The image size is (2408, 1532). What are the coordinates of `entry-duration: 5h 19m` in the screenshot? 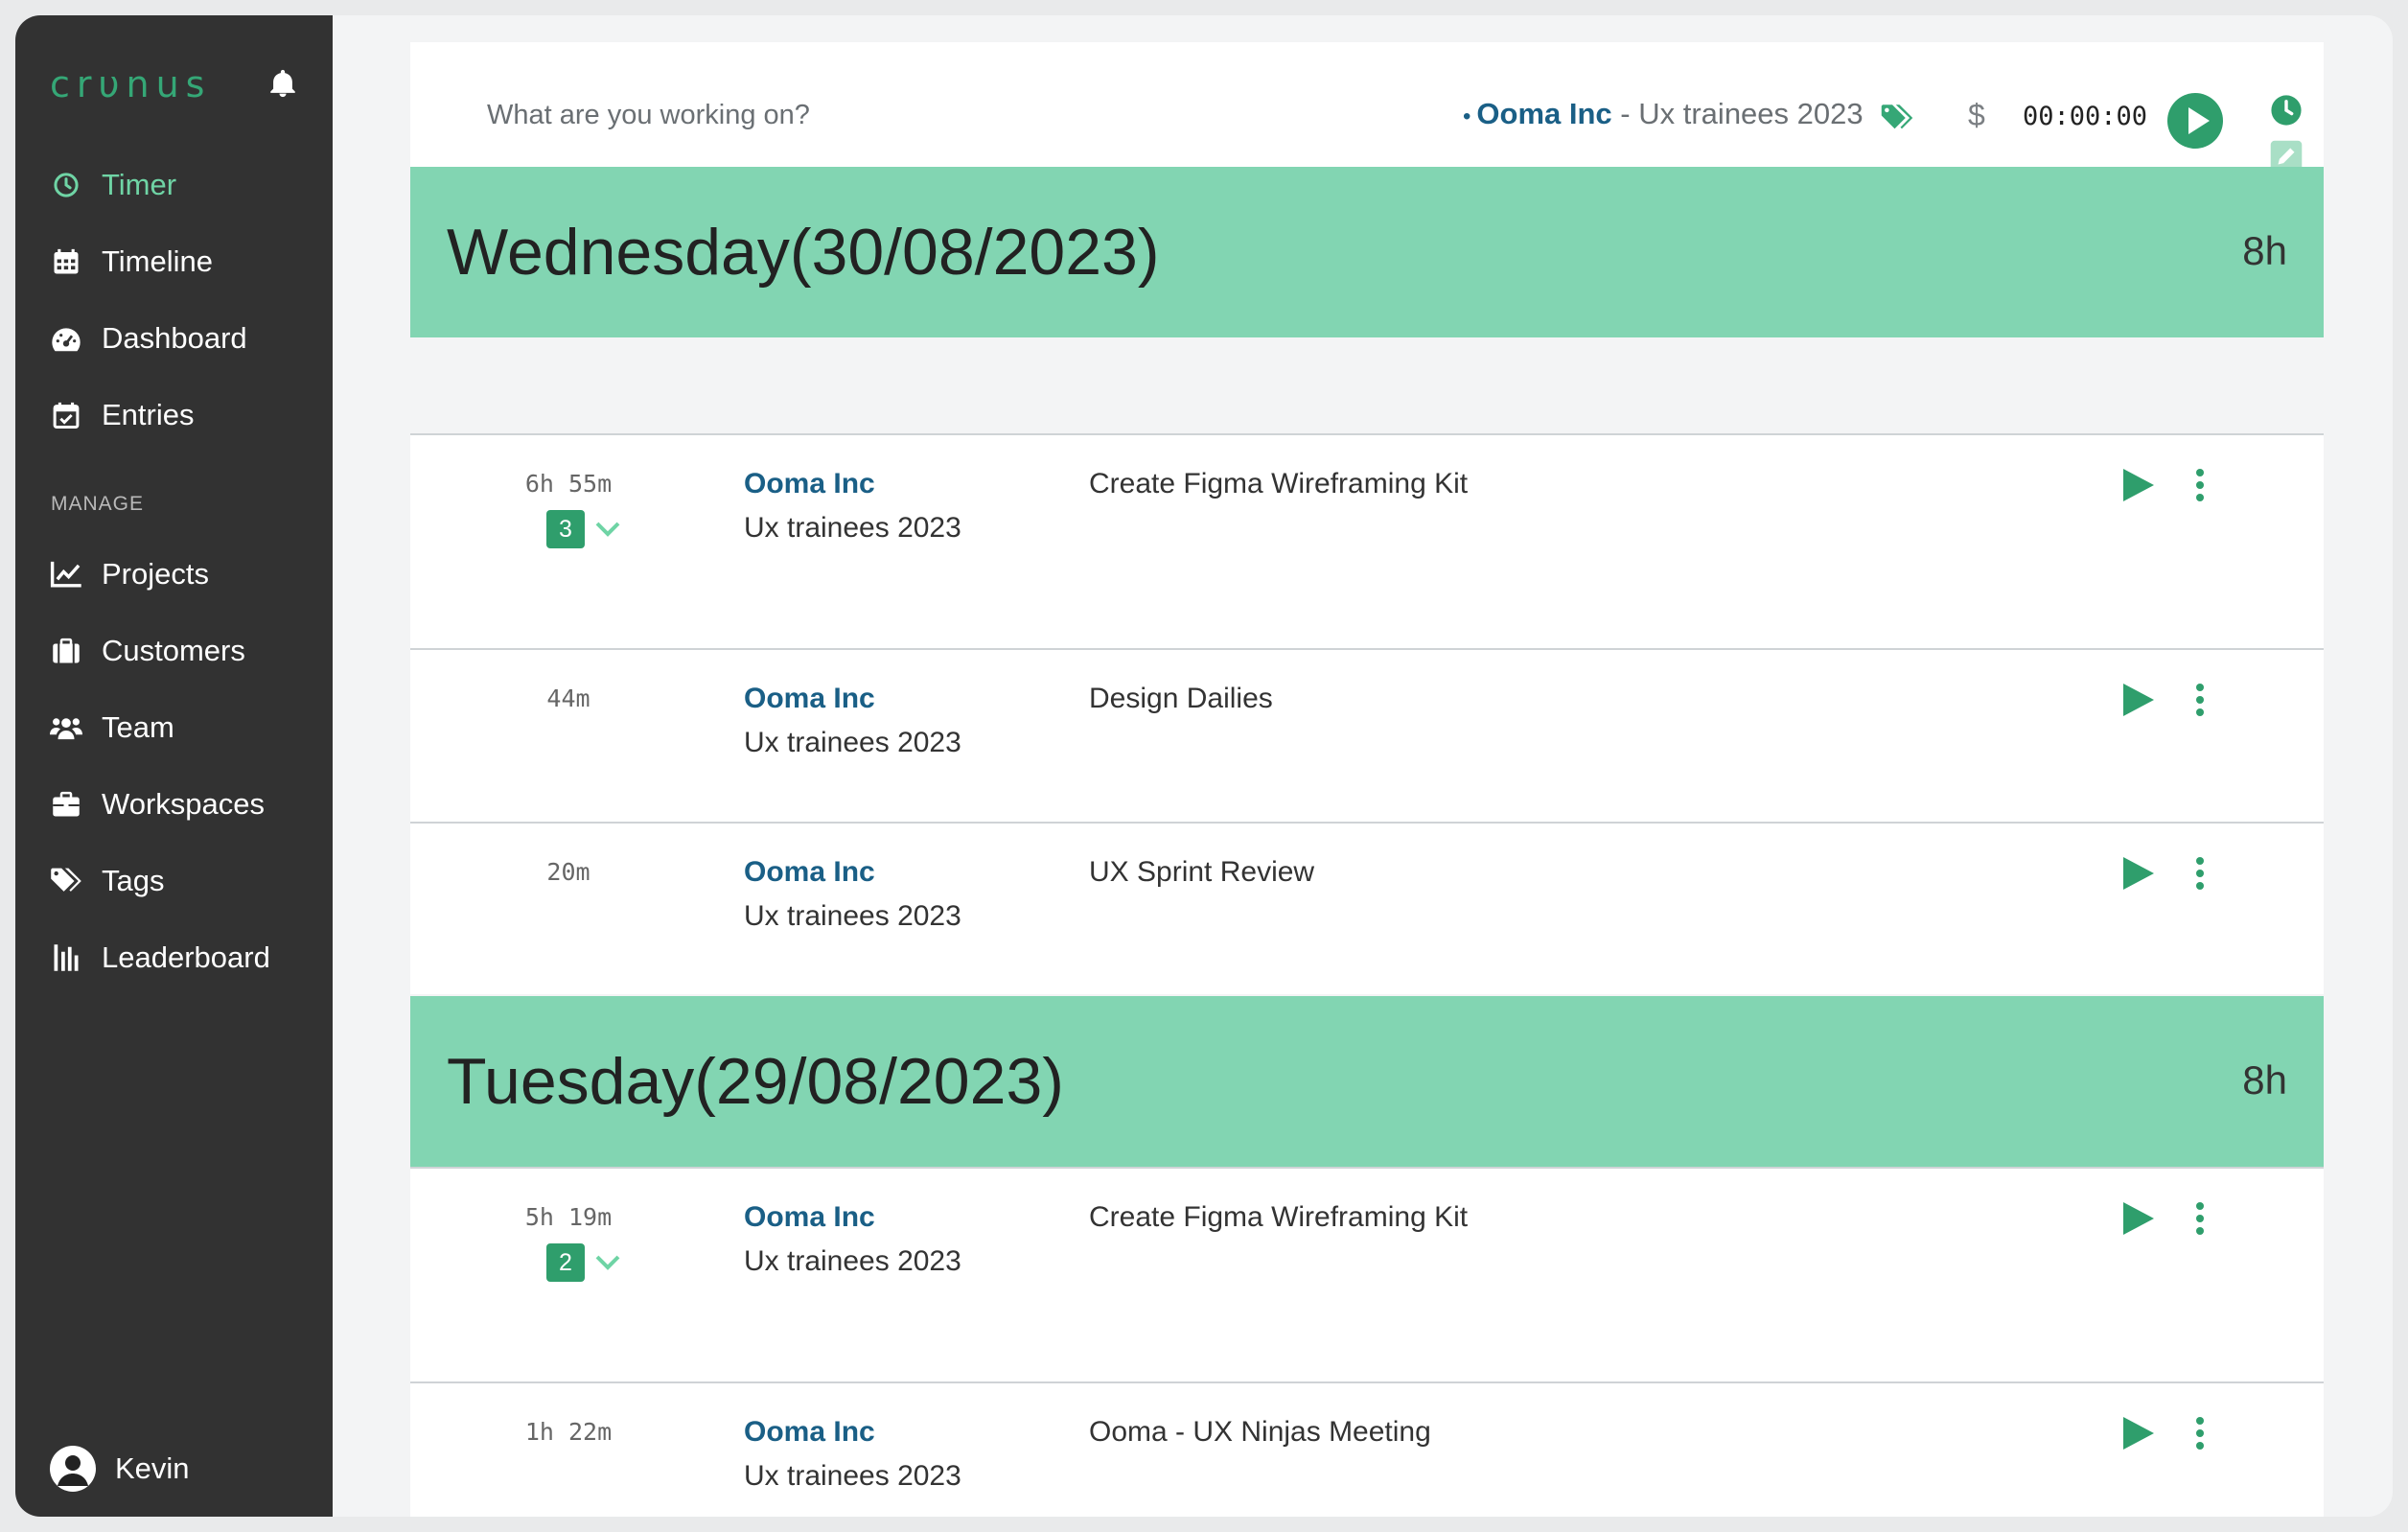 It's located at (568, 1217).